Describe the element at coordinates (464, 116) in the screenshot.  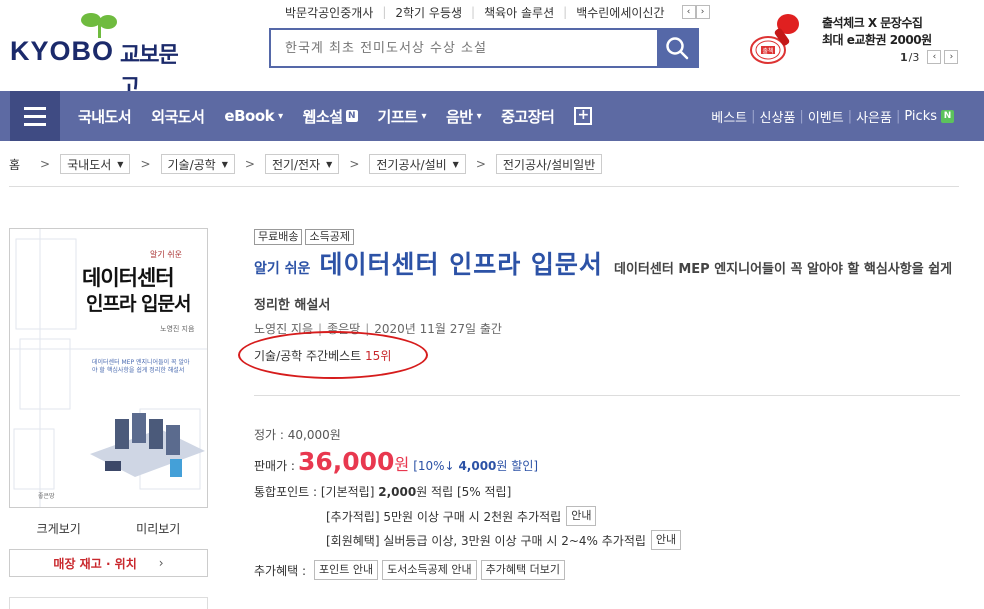
I see `nav-item-music: 음반 ▾` at that location.